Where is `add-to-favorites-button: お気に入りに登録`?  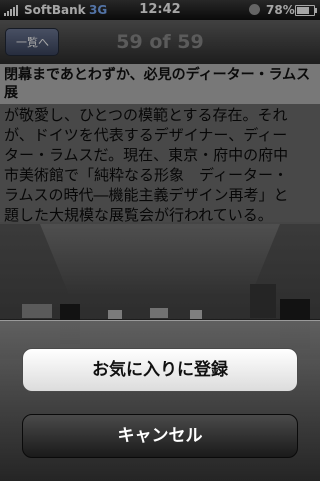
add-to-favorites-button: お気に入りに登録 is located at coordinates (160, 370).